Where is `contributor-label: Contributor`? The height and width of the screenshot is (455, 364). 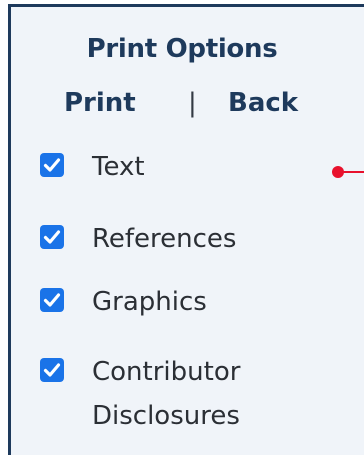
contributor-label: Contributor is located at coordinates (166, 372).